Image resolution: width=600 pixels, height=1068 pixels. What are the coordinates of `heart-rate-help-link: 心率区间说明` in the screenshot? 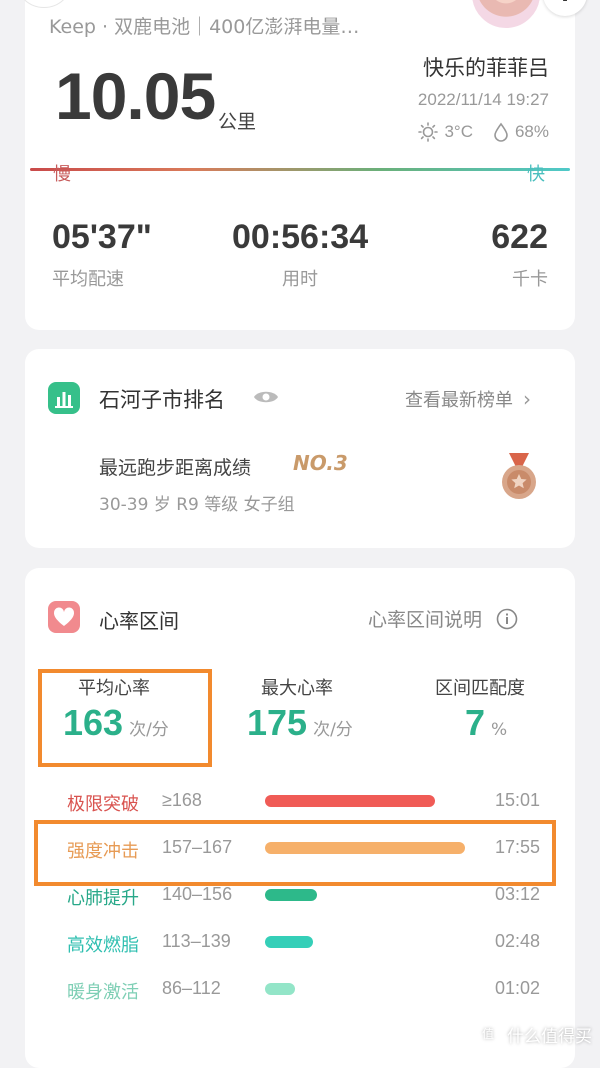 It's located at (443, 618).